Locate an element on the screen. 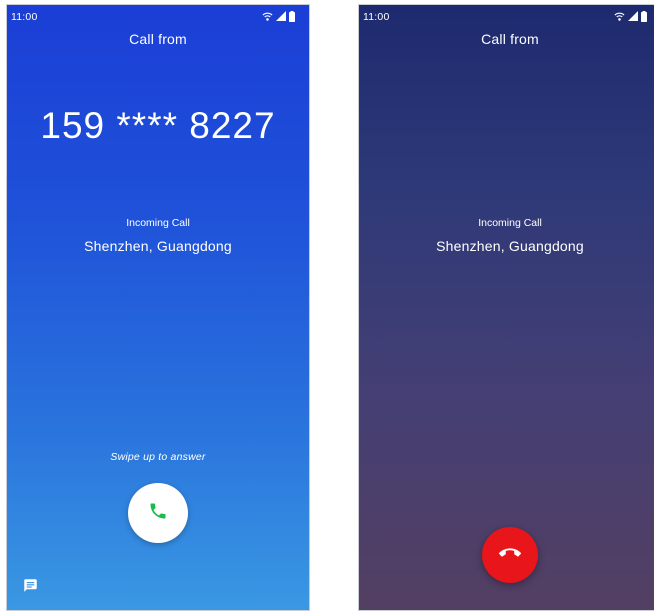  swipe-up-hint: Swipe up to answer is located at coordinates (158, 457).